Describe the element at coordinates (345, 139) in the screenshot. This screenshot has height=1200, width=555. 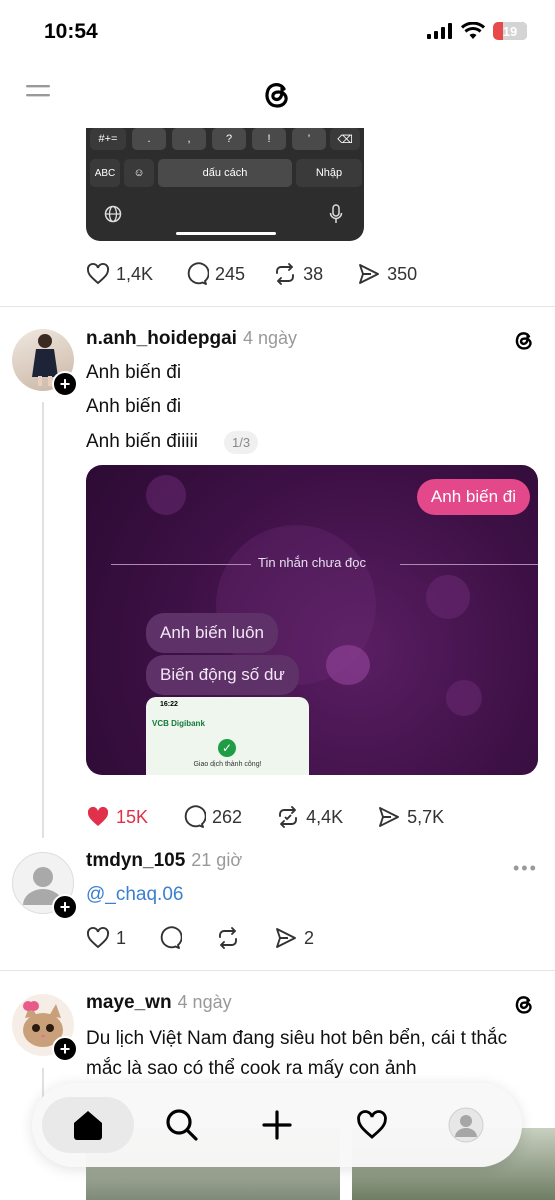
I see `backspace-key: ⌫` at that location.